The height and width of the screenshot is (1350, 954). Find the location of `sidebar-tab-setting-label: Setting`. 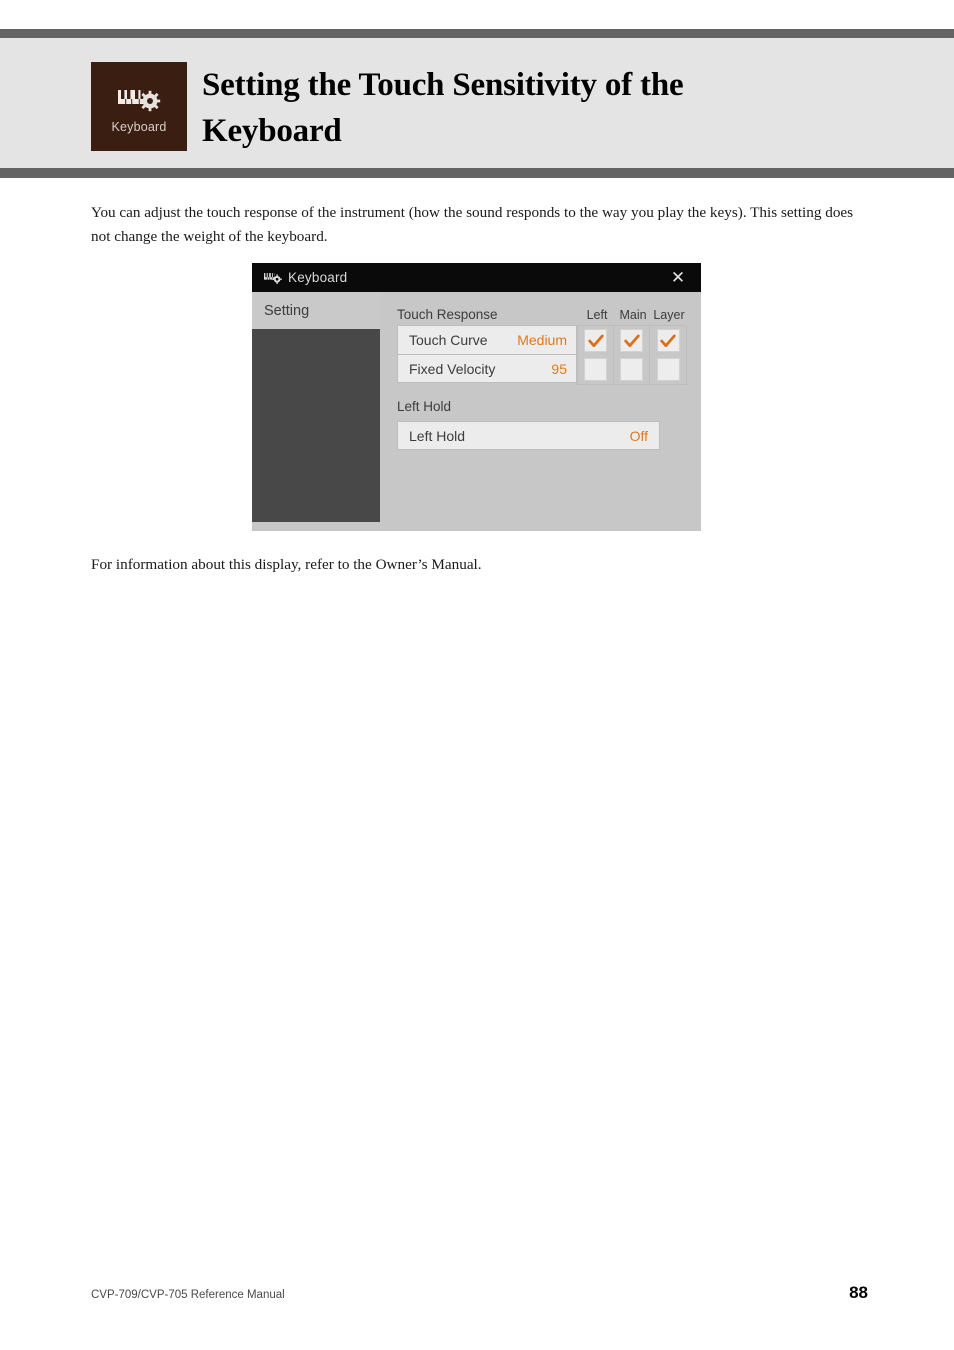

sidebar-tab-setting-label: Setting is located at coordinates (287, 310).